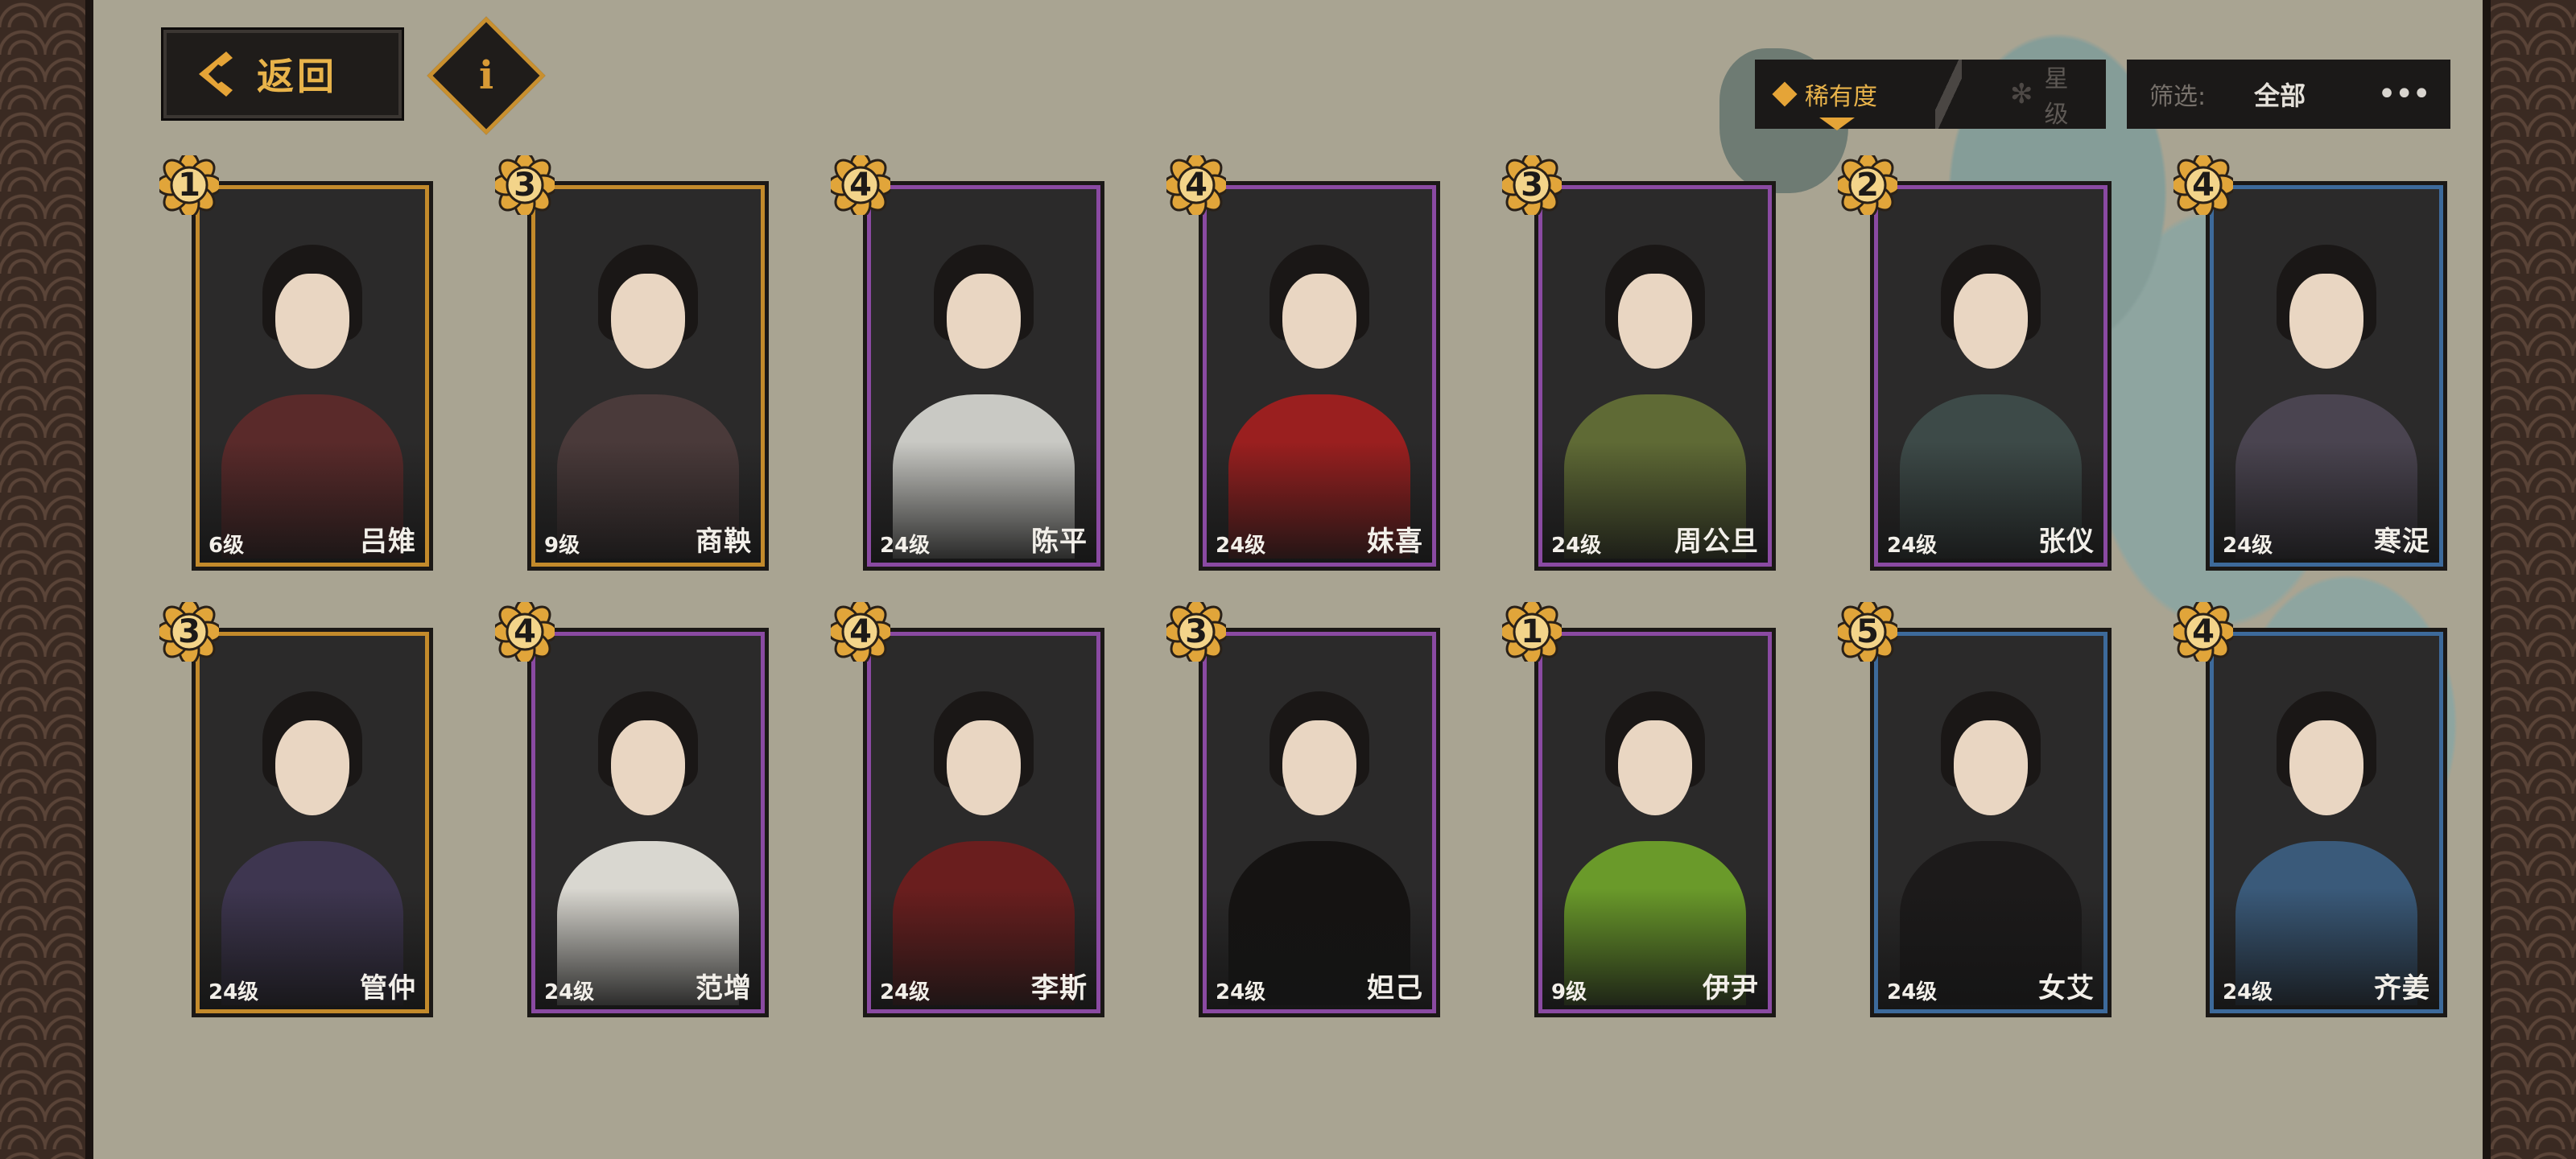 Image resolution: width=2576 pixels, height=1159 pixels. I want to click on sort-option-stars-label: 星级, so click(2056, 97).